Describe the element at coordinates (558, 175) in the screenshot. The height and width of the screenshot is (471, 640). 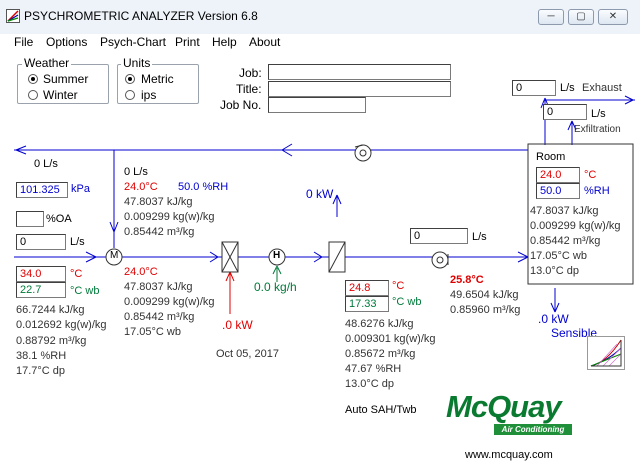
I see `room-db-input: 24.0` at that location.